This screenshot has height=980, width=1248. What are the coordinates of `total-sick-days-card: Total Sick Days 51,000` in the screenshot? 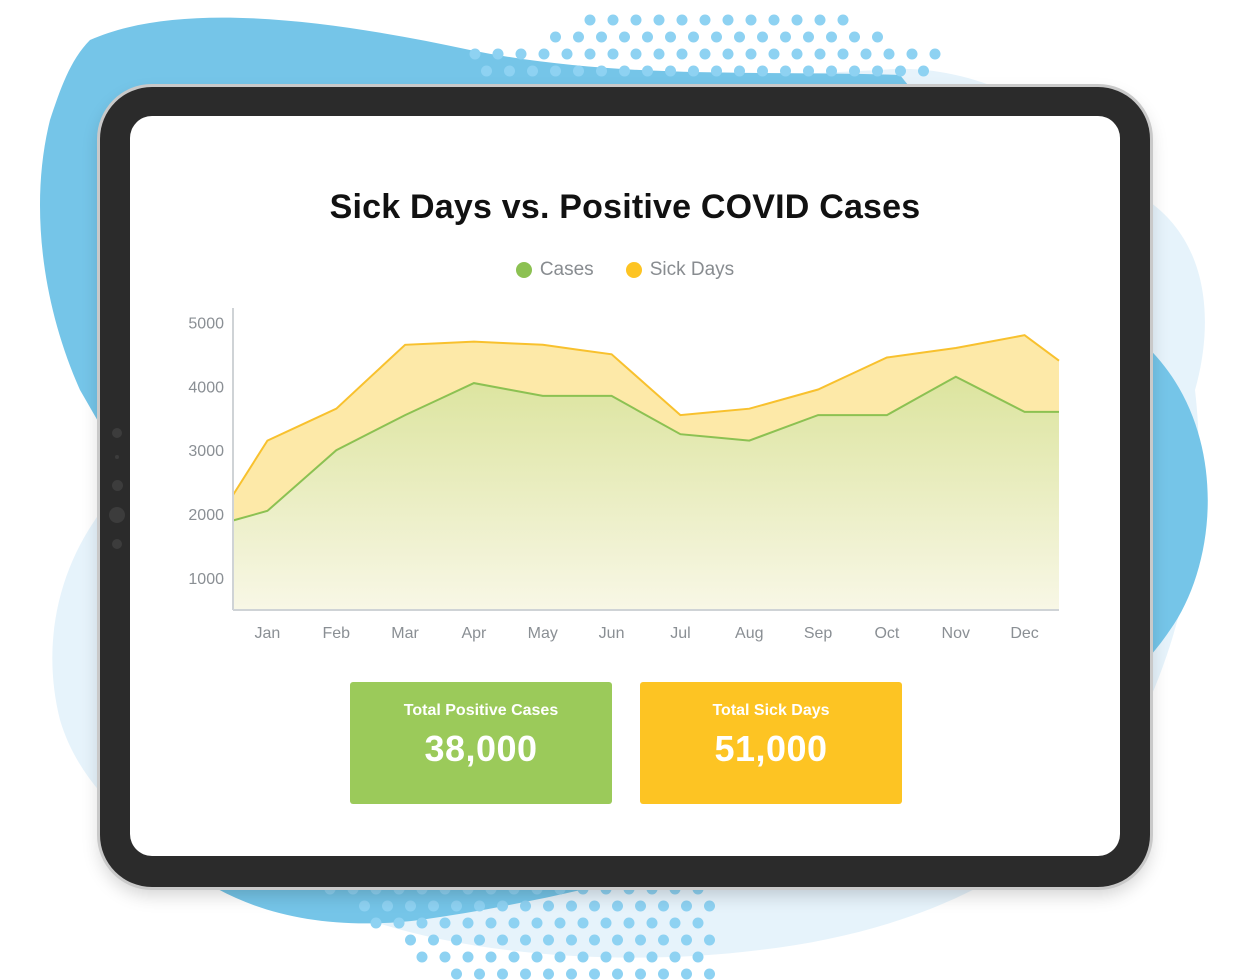 It's located at (771, 743).